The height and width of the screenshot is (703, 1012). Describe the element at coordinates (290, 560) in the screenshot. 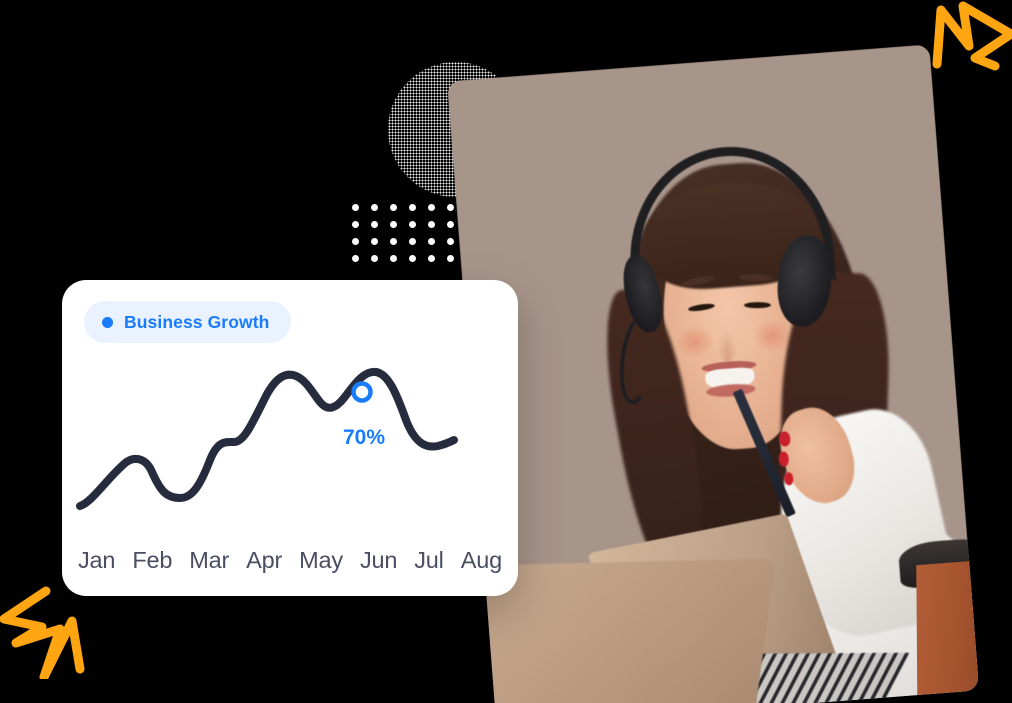

I see `x-axis-month-labels: Jan Feb Mar Apr May Jun Jul Aug` at that location.